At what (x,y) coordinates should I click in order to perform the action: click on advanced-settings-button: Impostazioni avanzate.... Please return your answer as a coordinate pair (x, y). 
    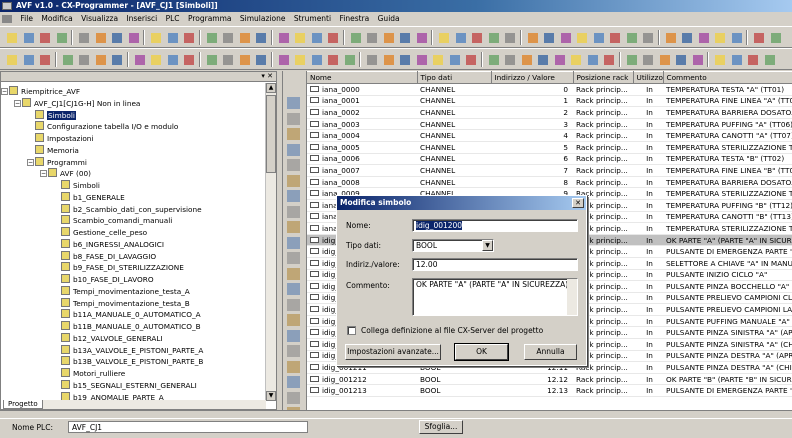
    Looking at the image, I should click on (393, 352).